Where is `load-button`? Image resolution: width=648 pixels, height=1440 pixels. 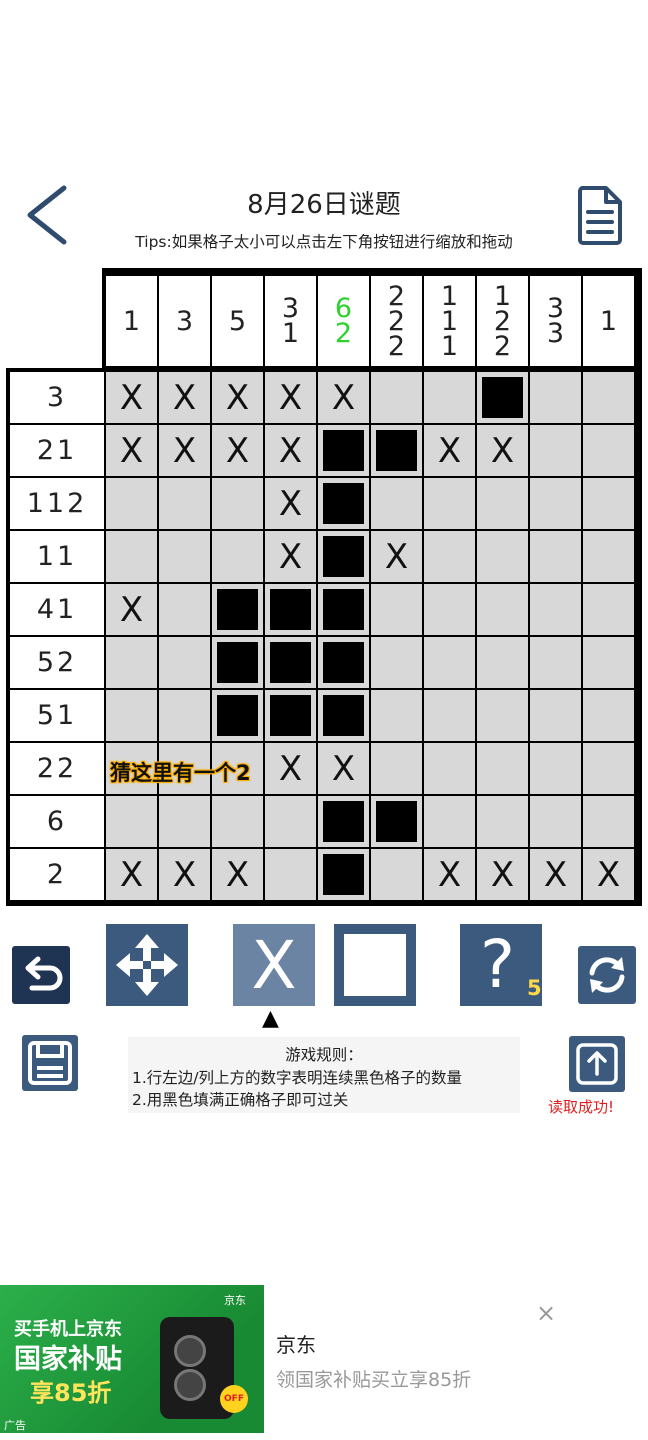 load-button is located at coordinates (597, 1064).